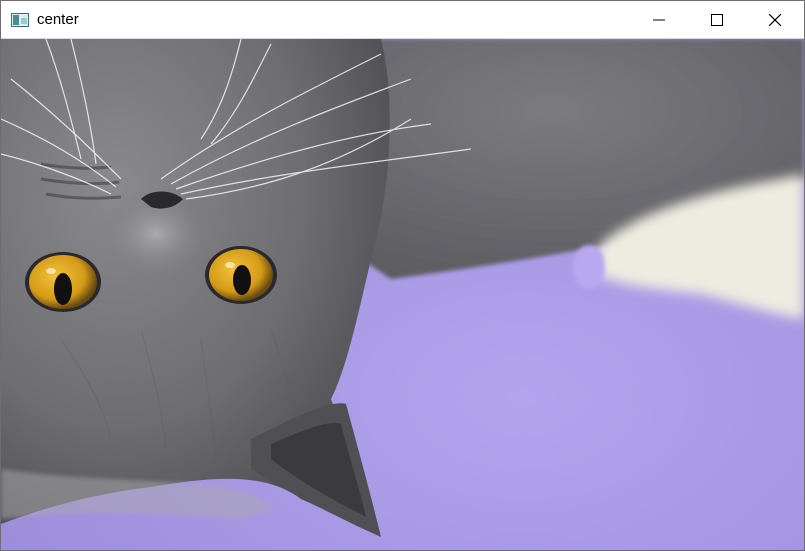 Image resolution: width=805 pixels, height=551 pixels. I want to click on minimize-icon, so click(659, 20).